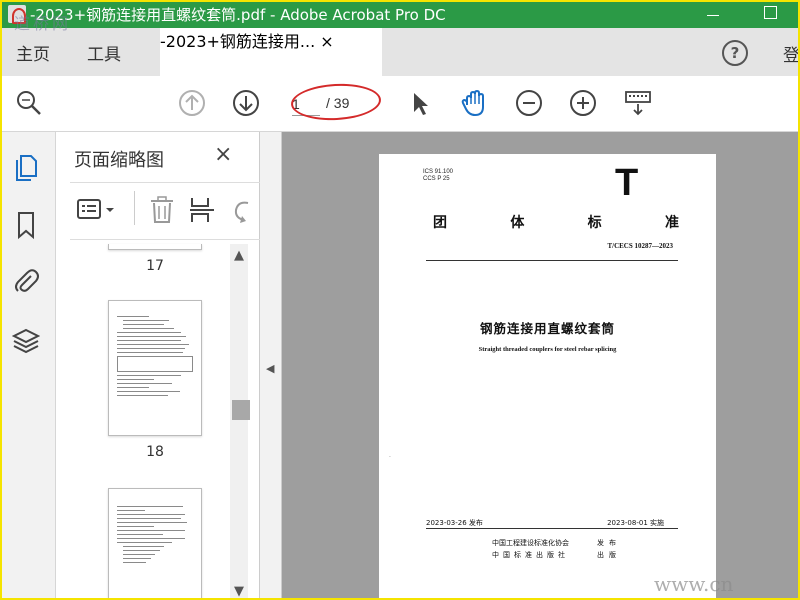 The height and width of the screenshot is (600, 800). What do you see at coordinates (26, 341) in the screenshot?
I see `layers-icon` at bounding box center [26, 341].